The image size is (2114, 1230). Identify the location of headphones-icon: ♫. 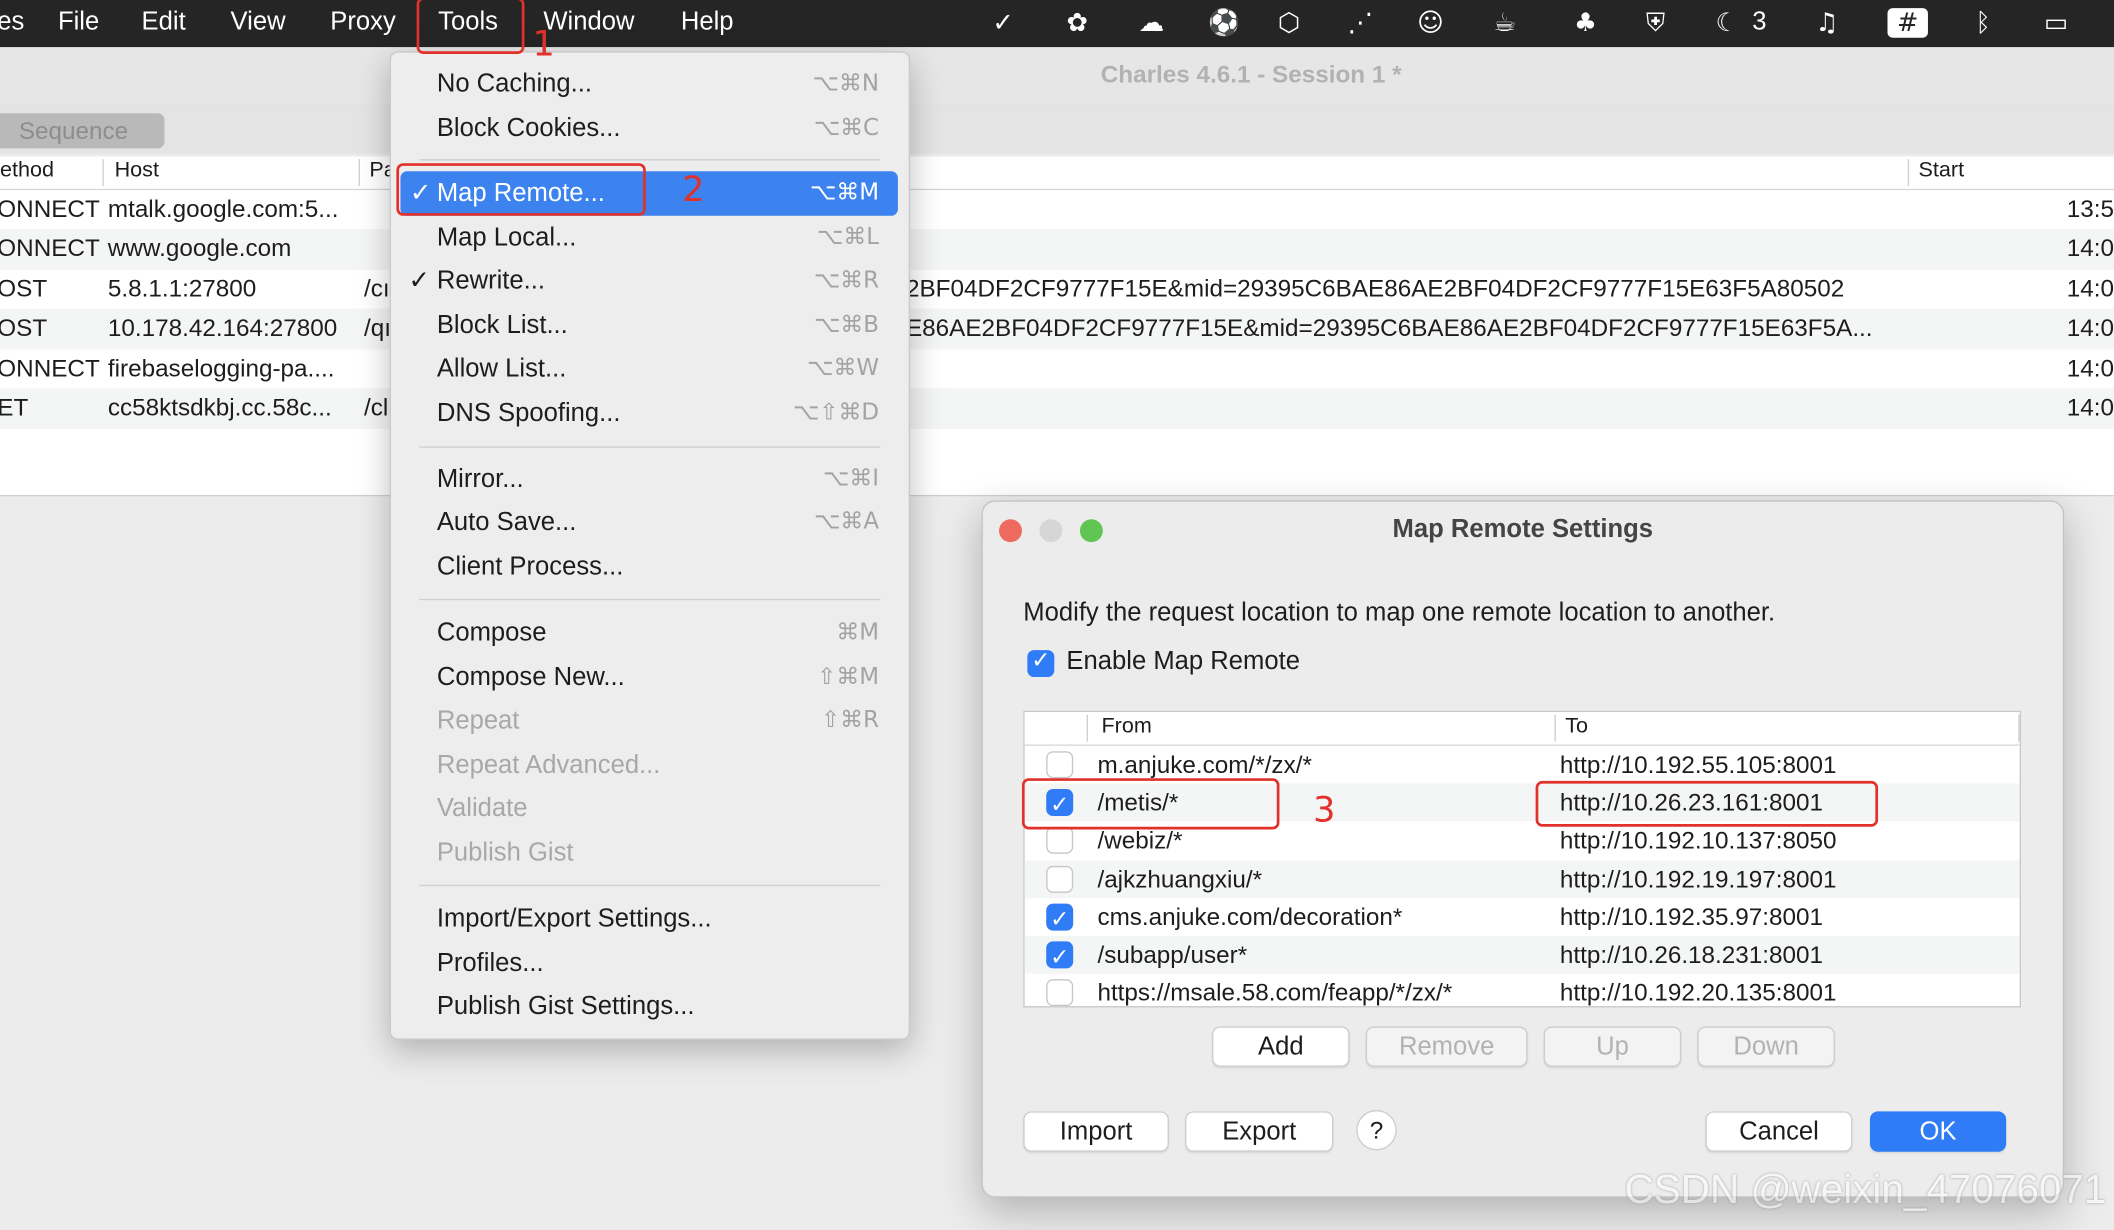
(1826, 22).